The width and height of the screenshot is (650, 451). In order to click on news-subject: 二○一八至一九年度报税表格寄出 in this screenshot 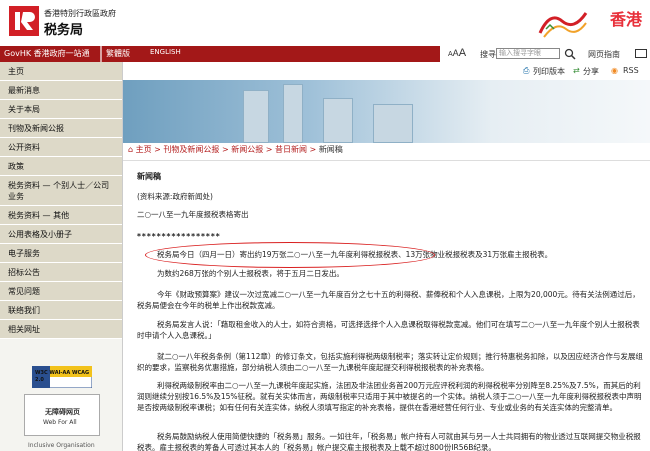, I will do `click(193, 214)`.